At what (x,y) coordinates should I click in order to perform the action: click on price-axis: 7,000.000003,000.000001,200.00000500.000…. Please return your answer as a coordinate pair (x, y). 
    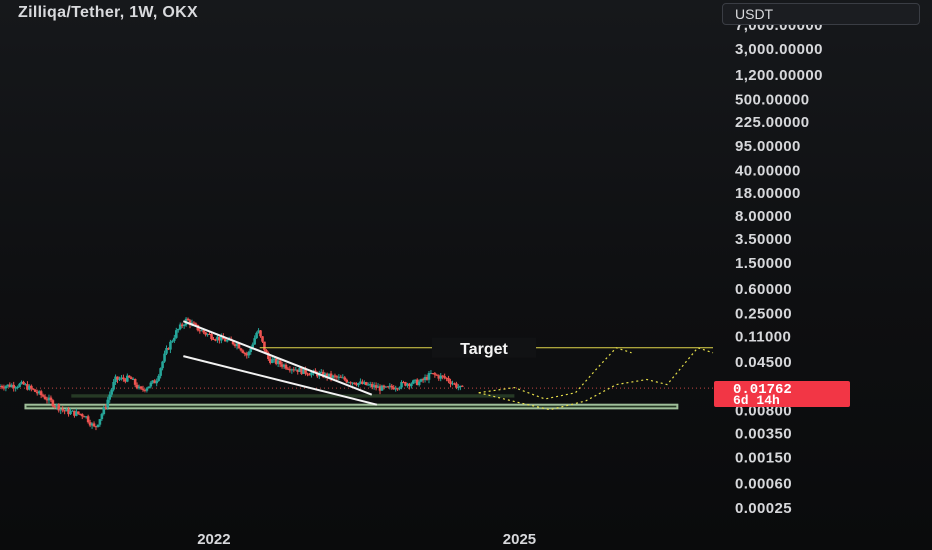
    Looking at the image, I should click on (779, 267).